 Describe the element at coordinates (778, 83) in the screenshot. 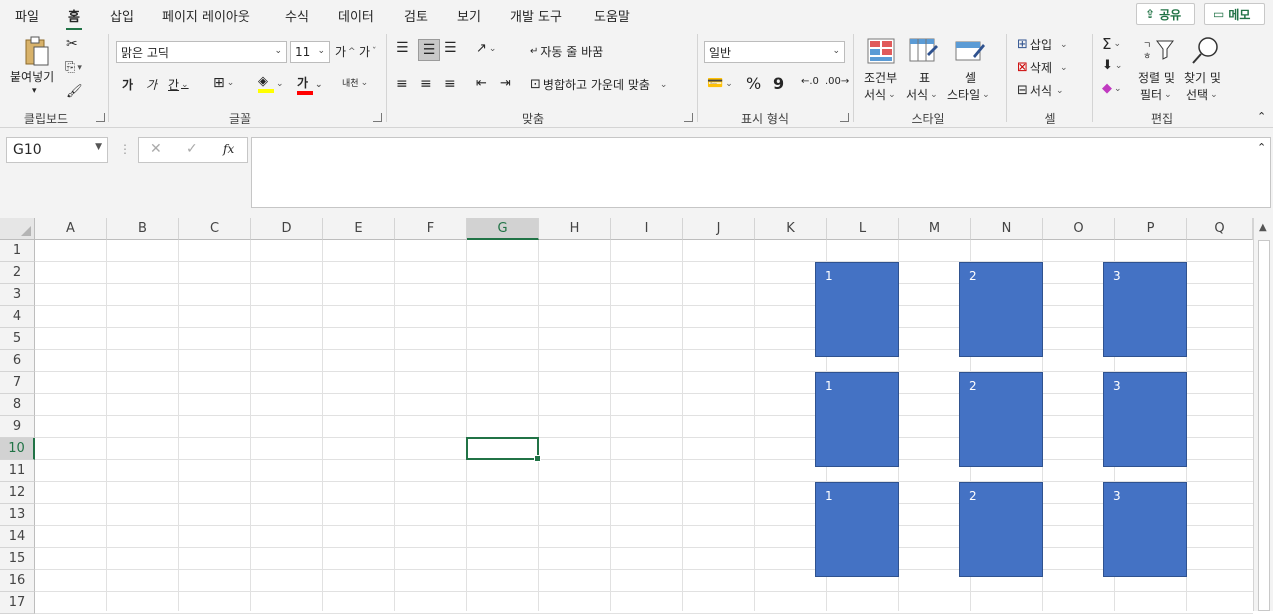

I see `comma-style-button: 9` at that location.